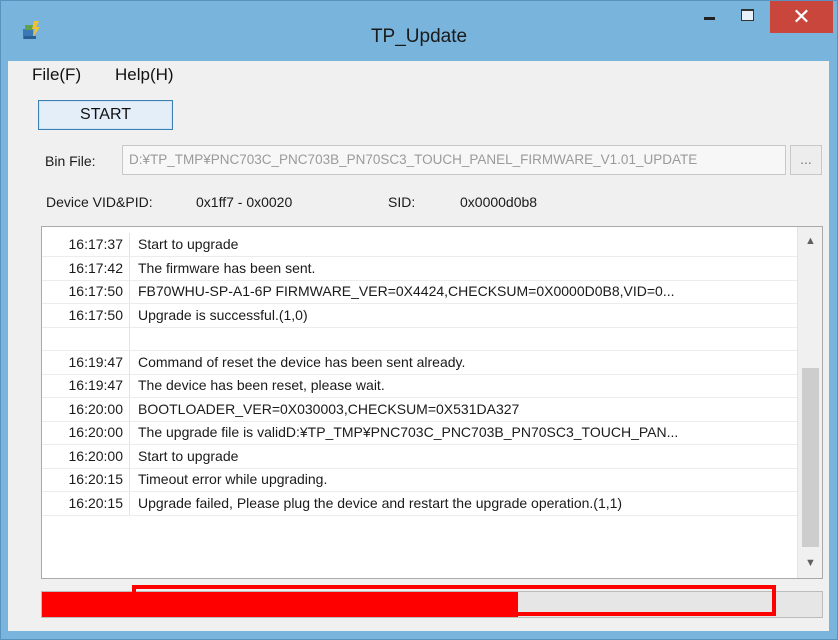 This screenshot has width=838, height=640. What do you see at coordinates (422, 315) in the screenshot?
I see `log-row: 16:17:50 Upgrade is successful.(1,0)` at bounding box center [422, 315].